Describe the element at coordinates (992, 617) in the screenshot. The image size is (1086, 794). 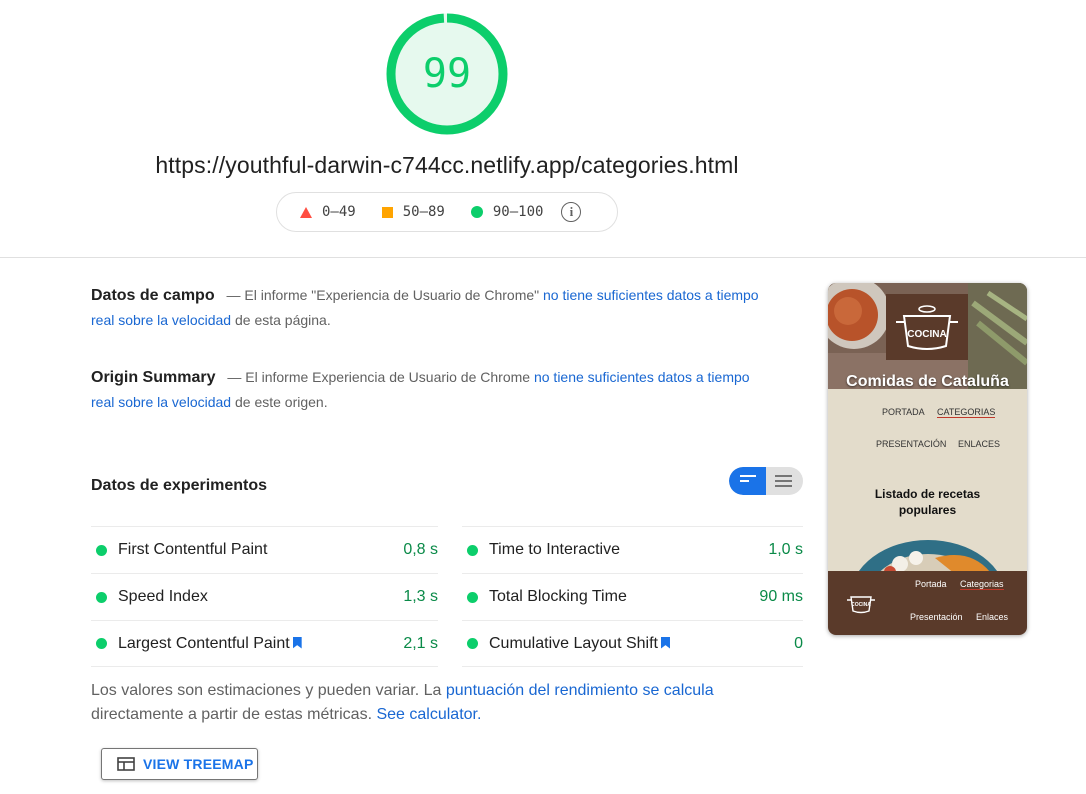
I see `thumb-footer-enlaces: Enlaces` at that location.